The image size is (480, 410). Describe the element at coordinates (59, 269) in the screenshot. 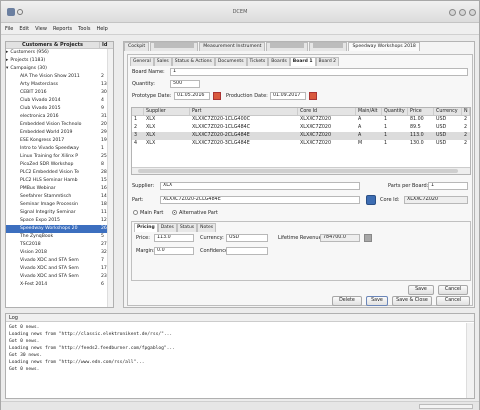

I see `tree-item-campaign: Vivado XDC and STA Sem 17` at that location.